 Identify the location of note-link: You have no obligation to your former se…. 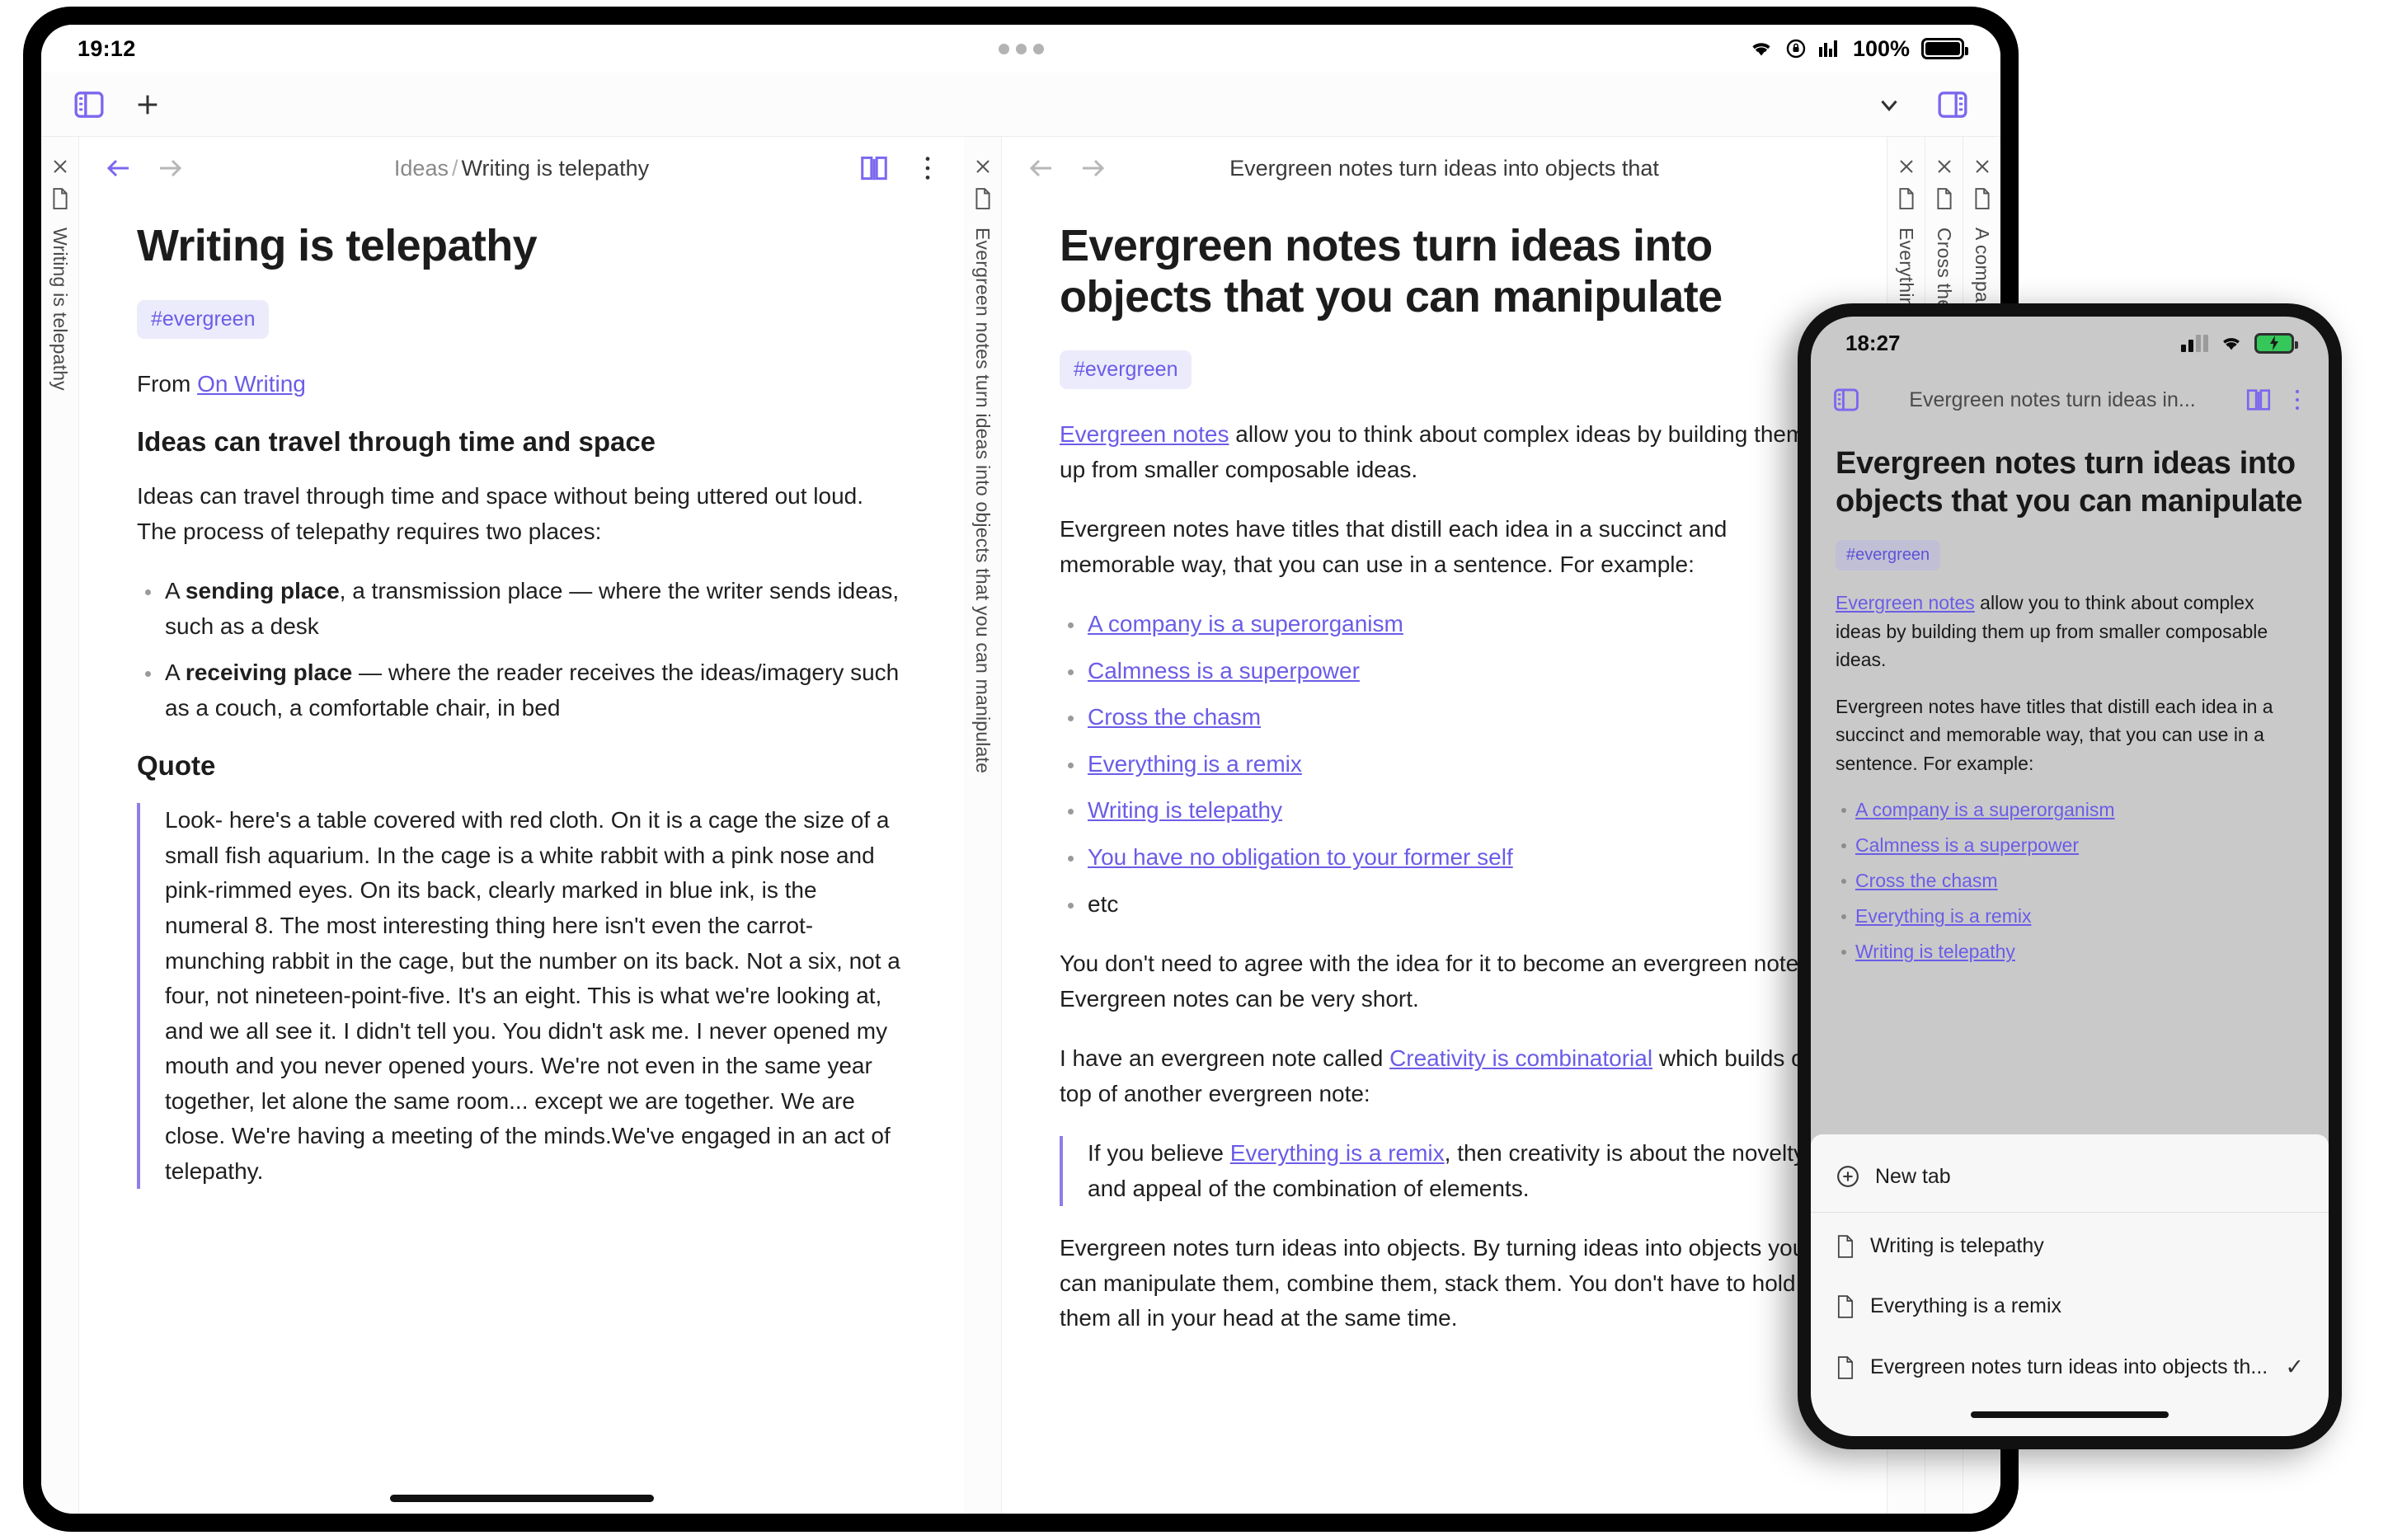
(1300, 857).